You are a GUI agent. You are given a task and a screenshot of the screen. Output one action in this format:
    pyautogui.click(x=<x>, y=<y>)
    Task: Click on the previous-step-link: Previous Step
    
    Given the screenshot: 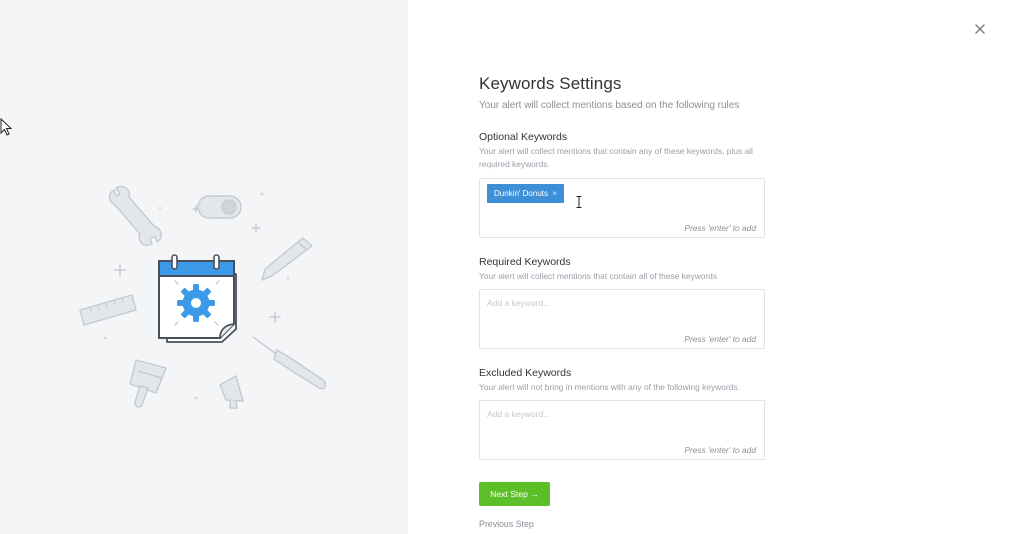 What is the action you would take?
    pyautogui.click(x=506, y=524)
    